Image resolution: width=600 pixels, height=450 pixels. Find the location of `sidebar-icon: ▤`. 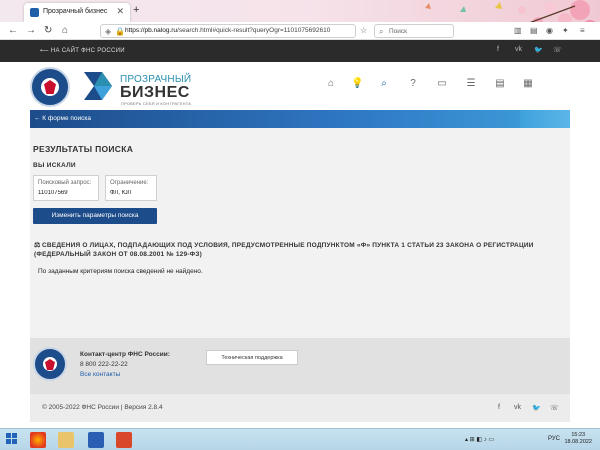

sidebar-icon: ▤ is located at coordinates (534, 30).